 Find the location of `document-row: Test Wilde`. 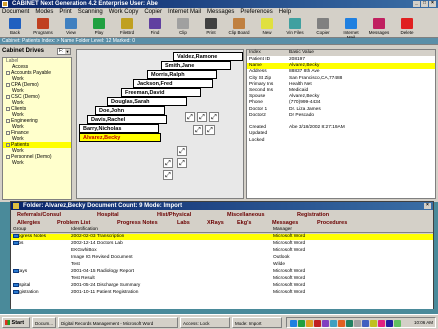

document-row: Test Wilde is located at coordinates (222, 265).